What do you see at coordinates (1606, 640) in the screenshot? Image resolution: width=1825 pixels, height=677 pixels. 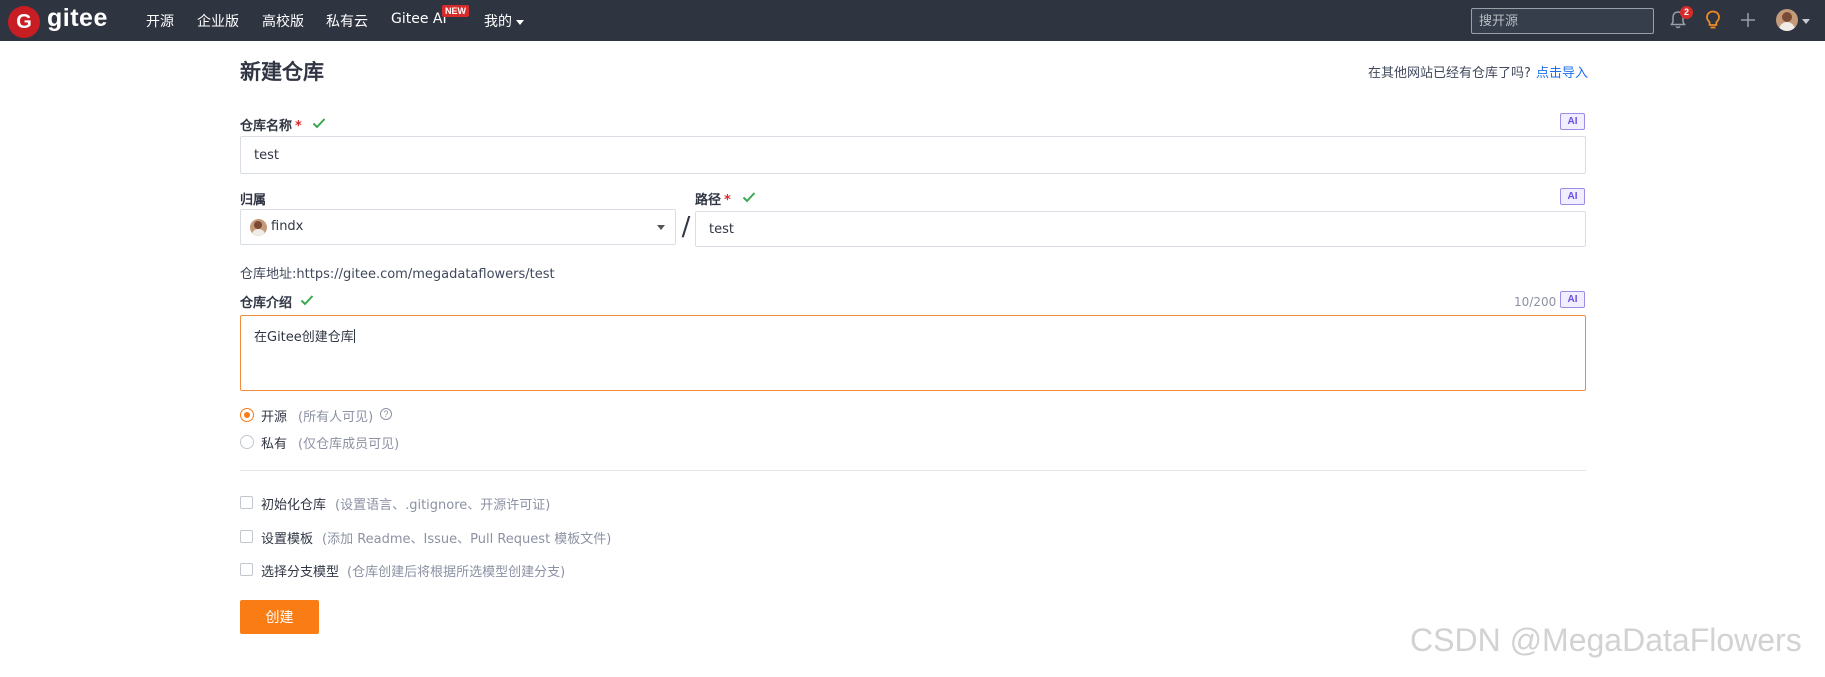 I see `watermark: CSDN @MegaDataFlowers` at bounding box center [1606, 640].